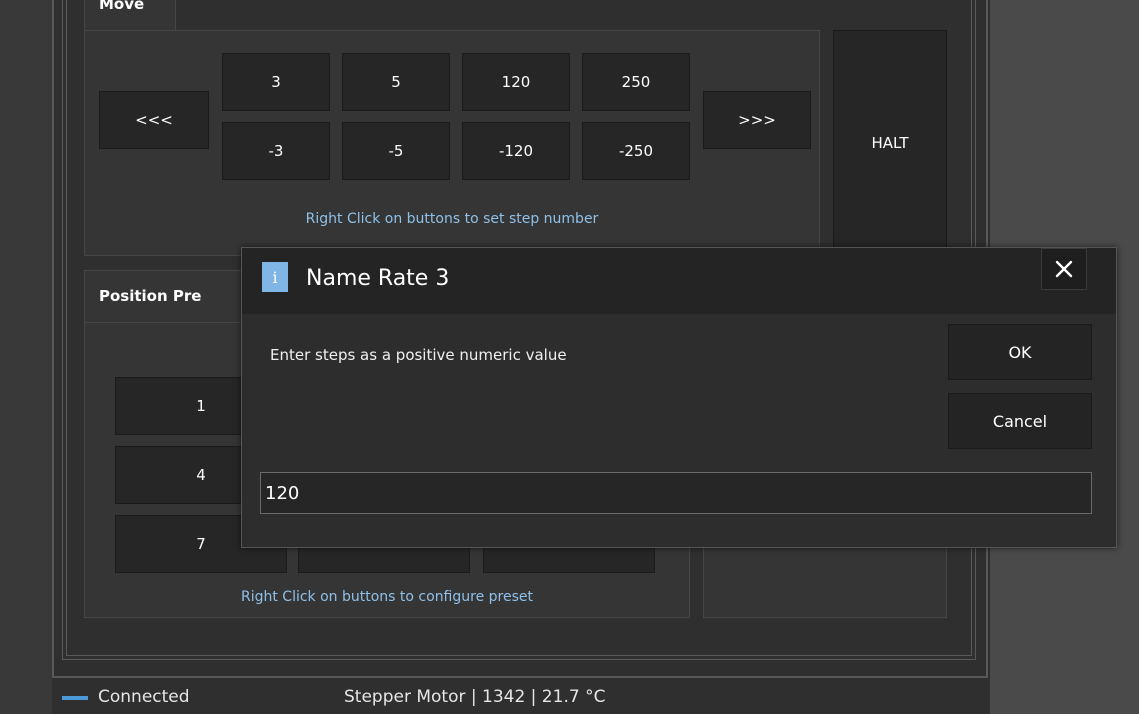  I want to click on step-label: 120, so click(516, 82).